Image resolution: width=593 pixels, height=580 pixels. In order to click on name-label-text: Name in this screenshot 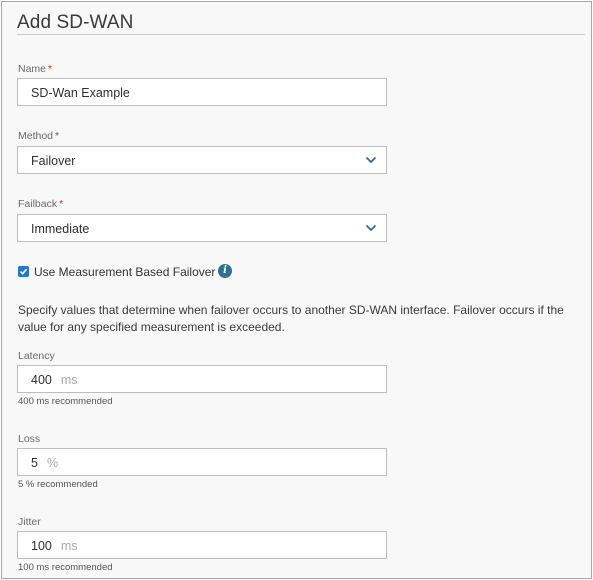, I will do `click(32, 69)`.